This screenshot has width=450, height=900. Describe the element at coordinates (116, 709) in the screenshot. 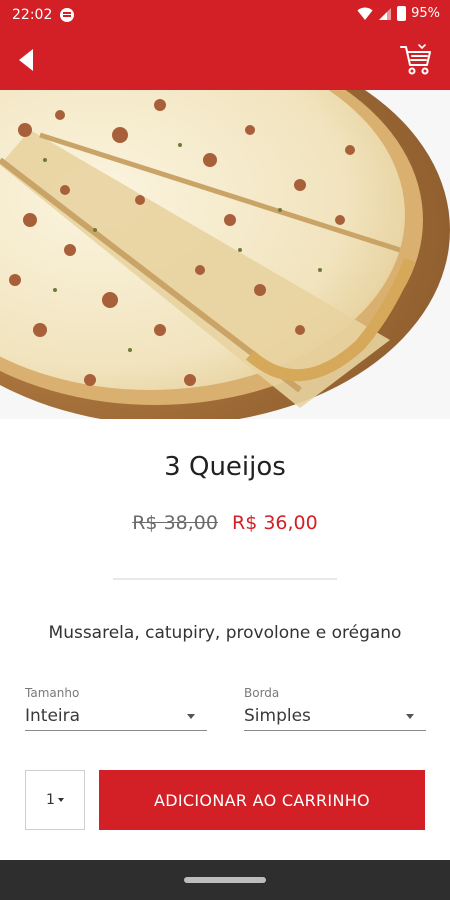

I see `size-select: Tamanho Inteira` at that location.